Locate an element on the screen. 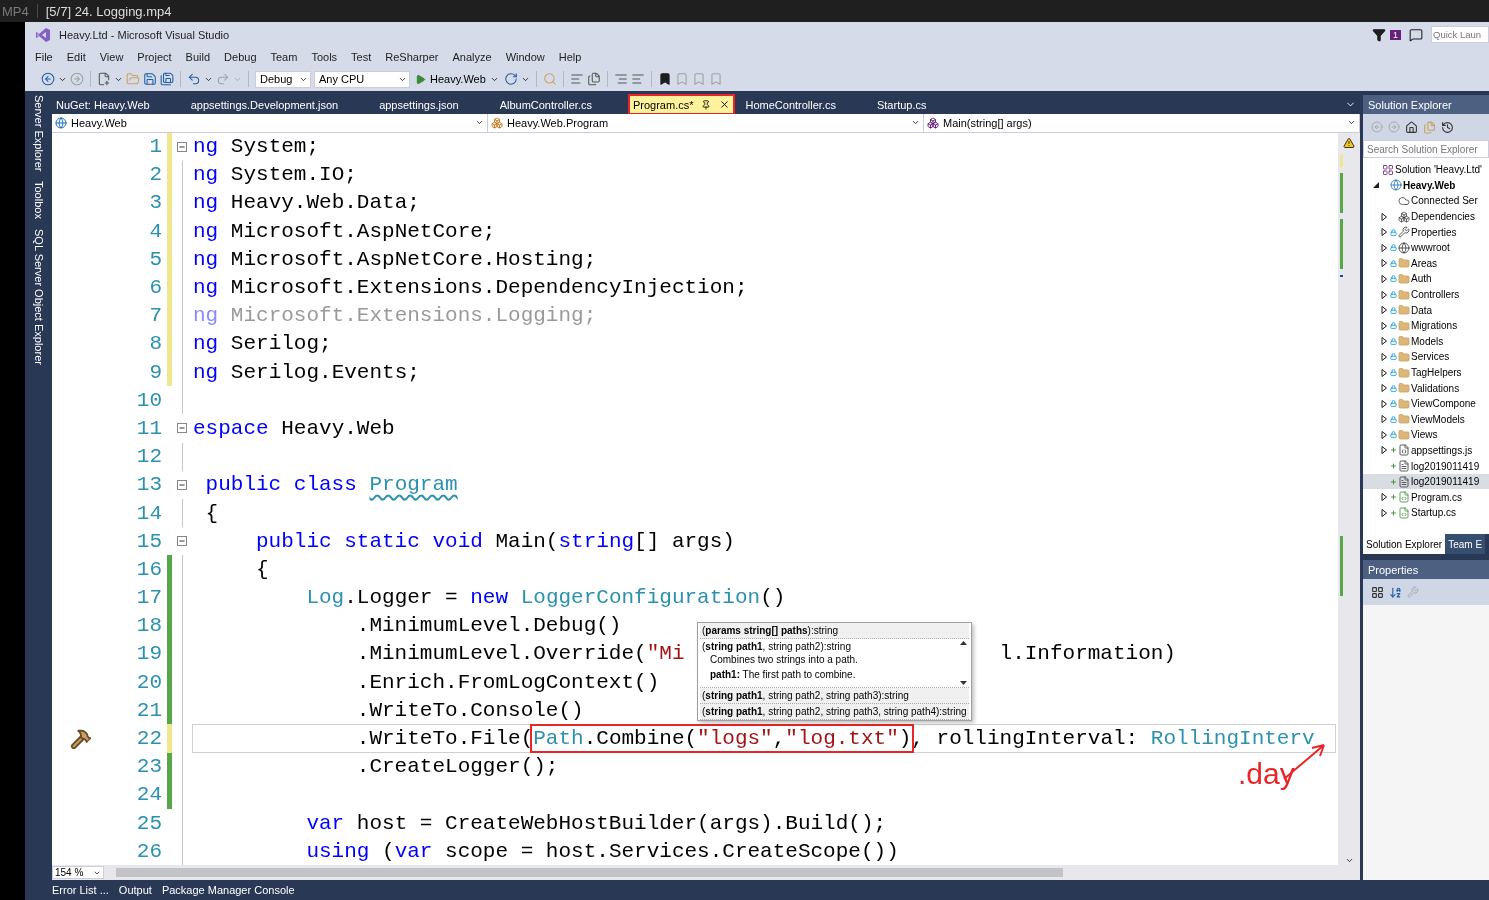 The height and width of the screenshot is (900, 1489). tree-item: Areas is located at coordinates (1426, 263).